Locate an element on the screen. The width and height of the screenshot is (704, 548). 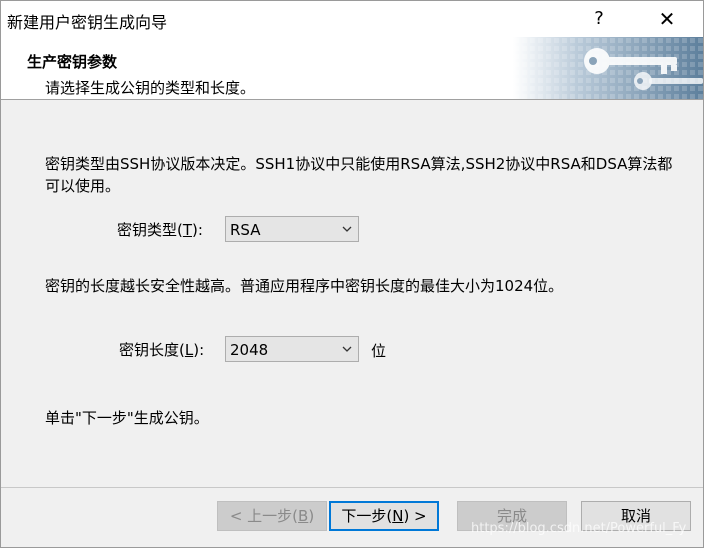
key-type-value: RSA is located at coordinates (245, 230).